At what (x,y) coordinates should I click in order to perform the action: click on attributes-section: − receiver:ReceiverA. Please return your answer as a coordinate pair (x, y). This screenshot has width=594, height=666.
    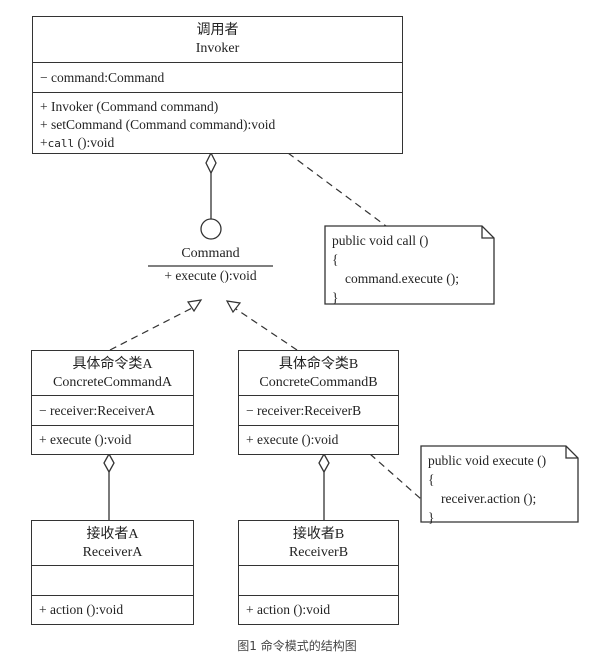
    Looking at the image, I should click on (112, 411).